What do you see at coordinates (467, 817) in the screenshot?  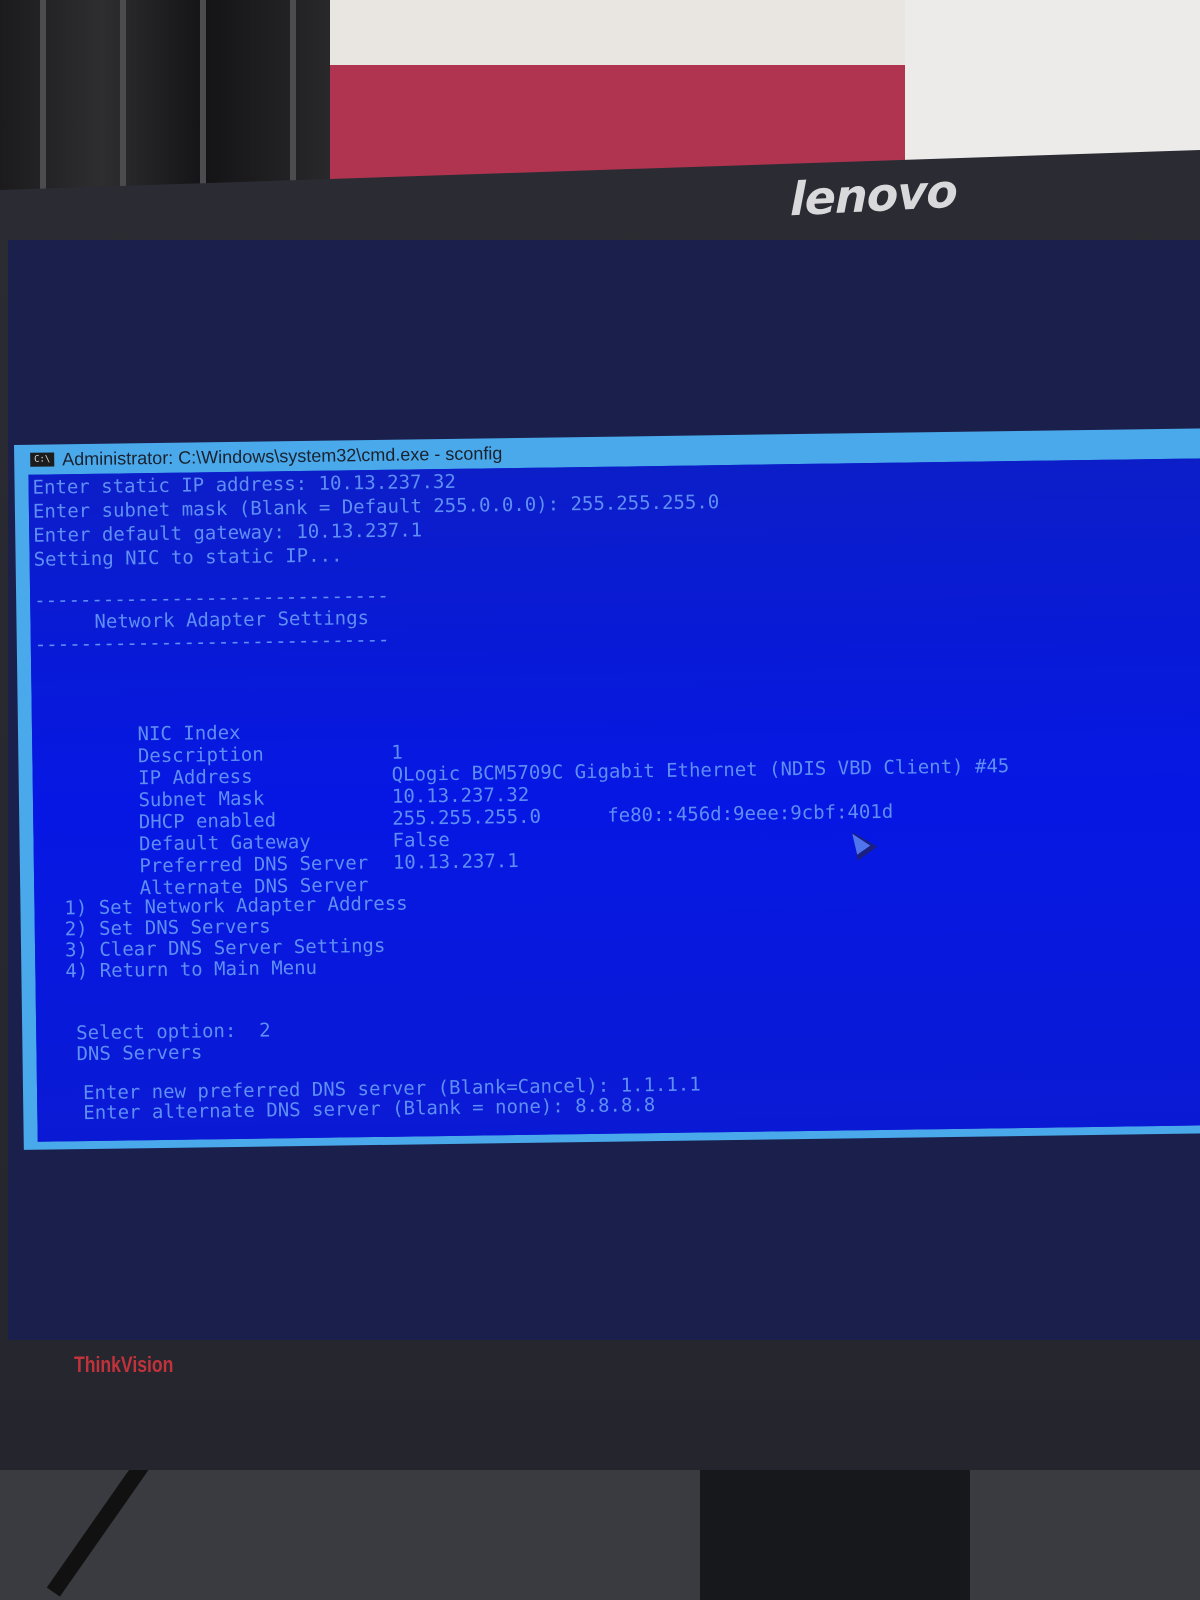 I see `setting-value: 255.255.255.0` at bounding box center [467, 817].